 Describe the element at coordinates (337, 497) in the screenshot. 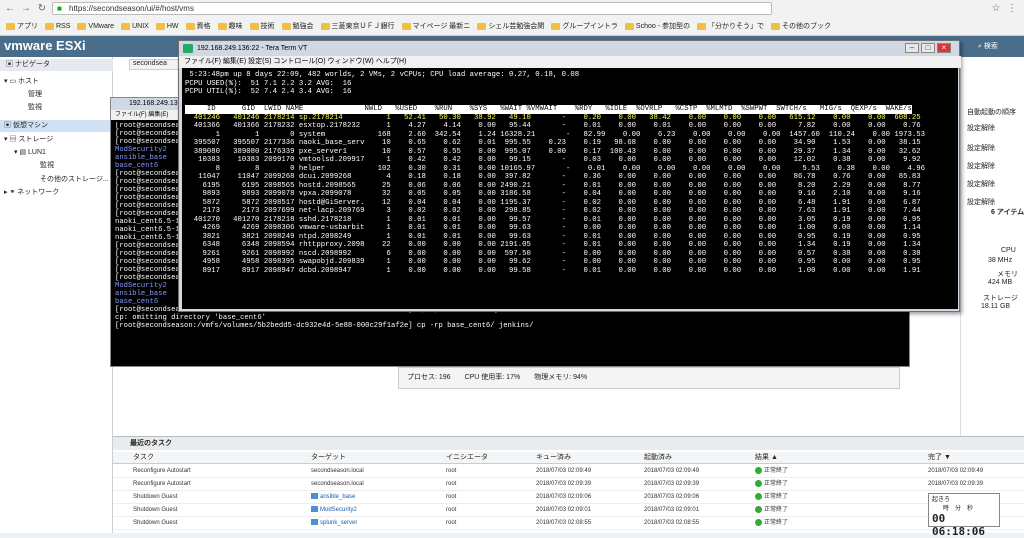

I see `task-cell-text: ansible_base` at that location.